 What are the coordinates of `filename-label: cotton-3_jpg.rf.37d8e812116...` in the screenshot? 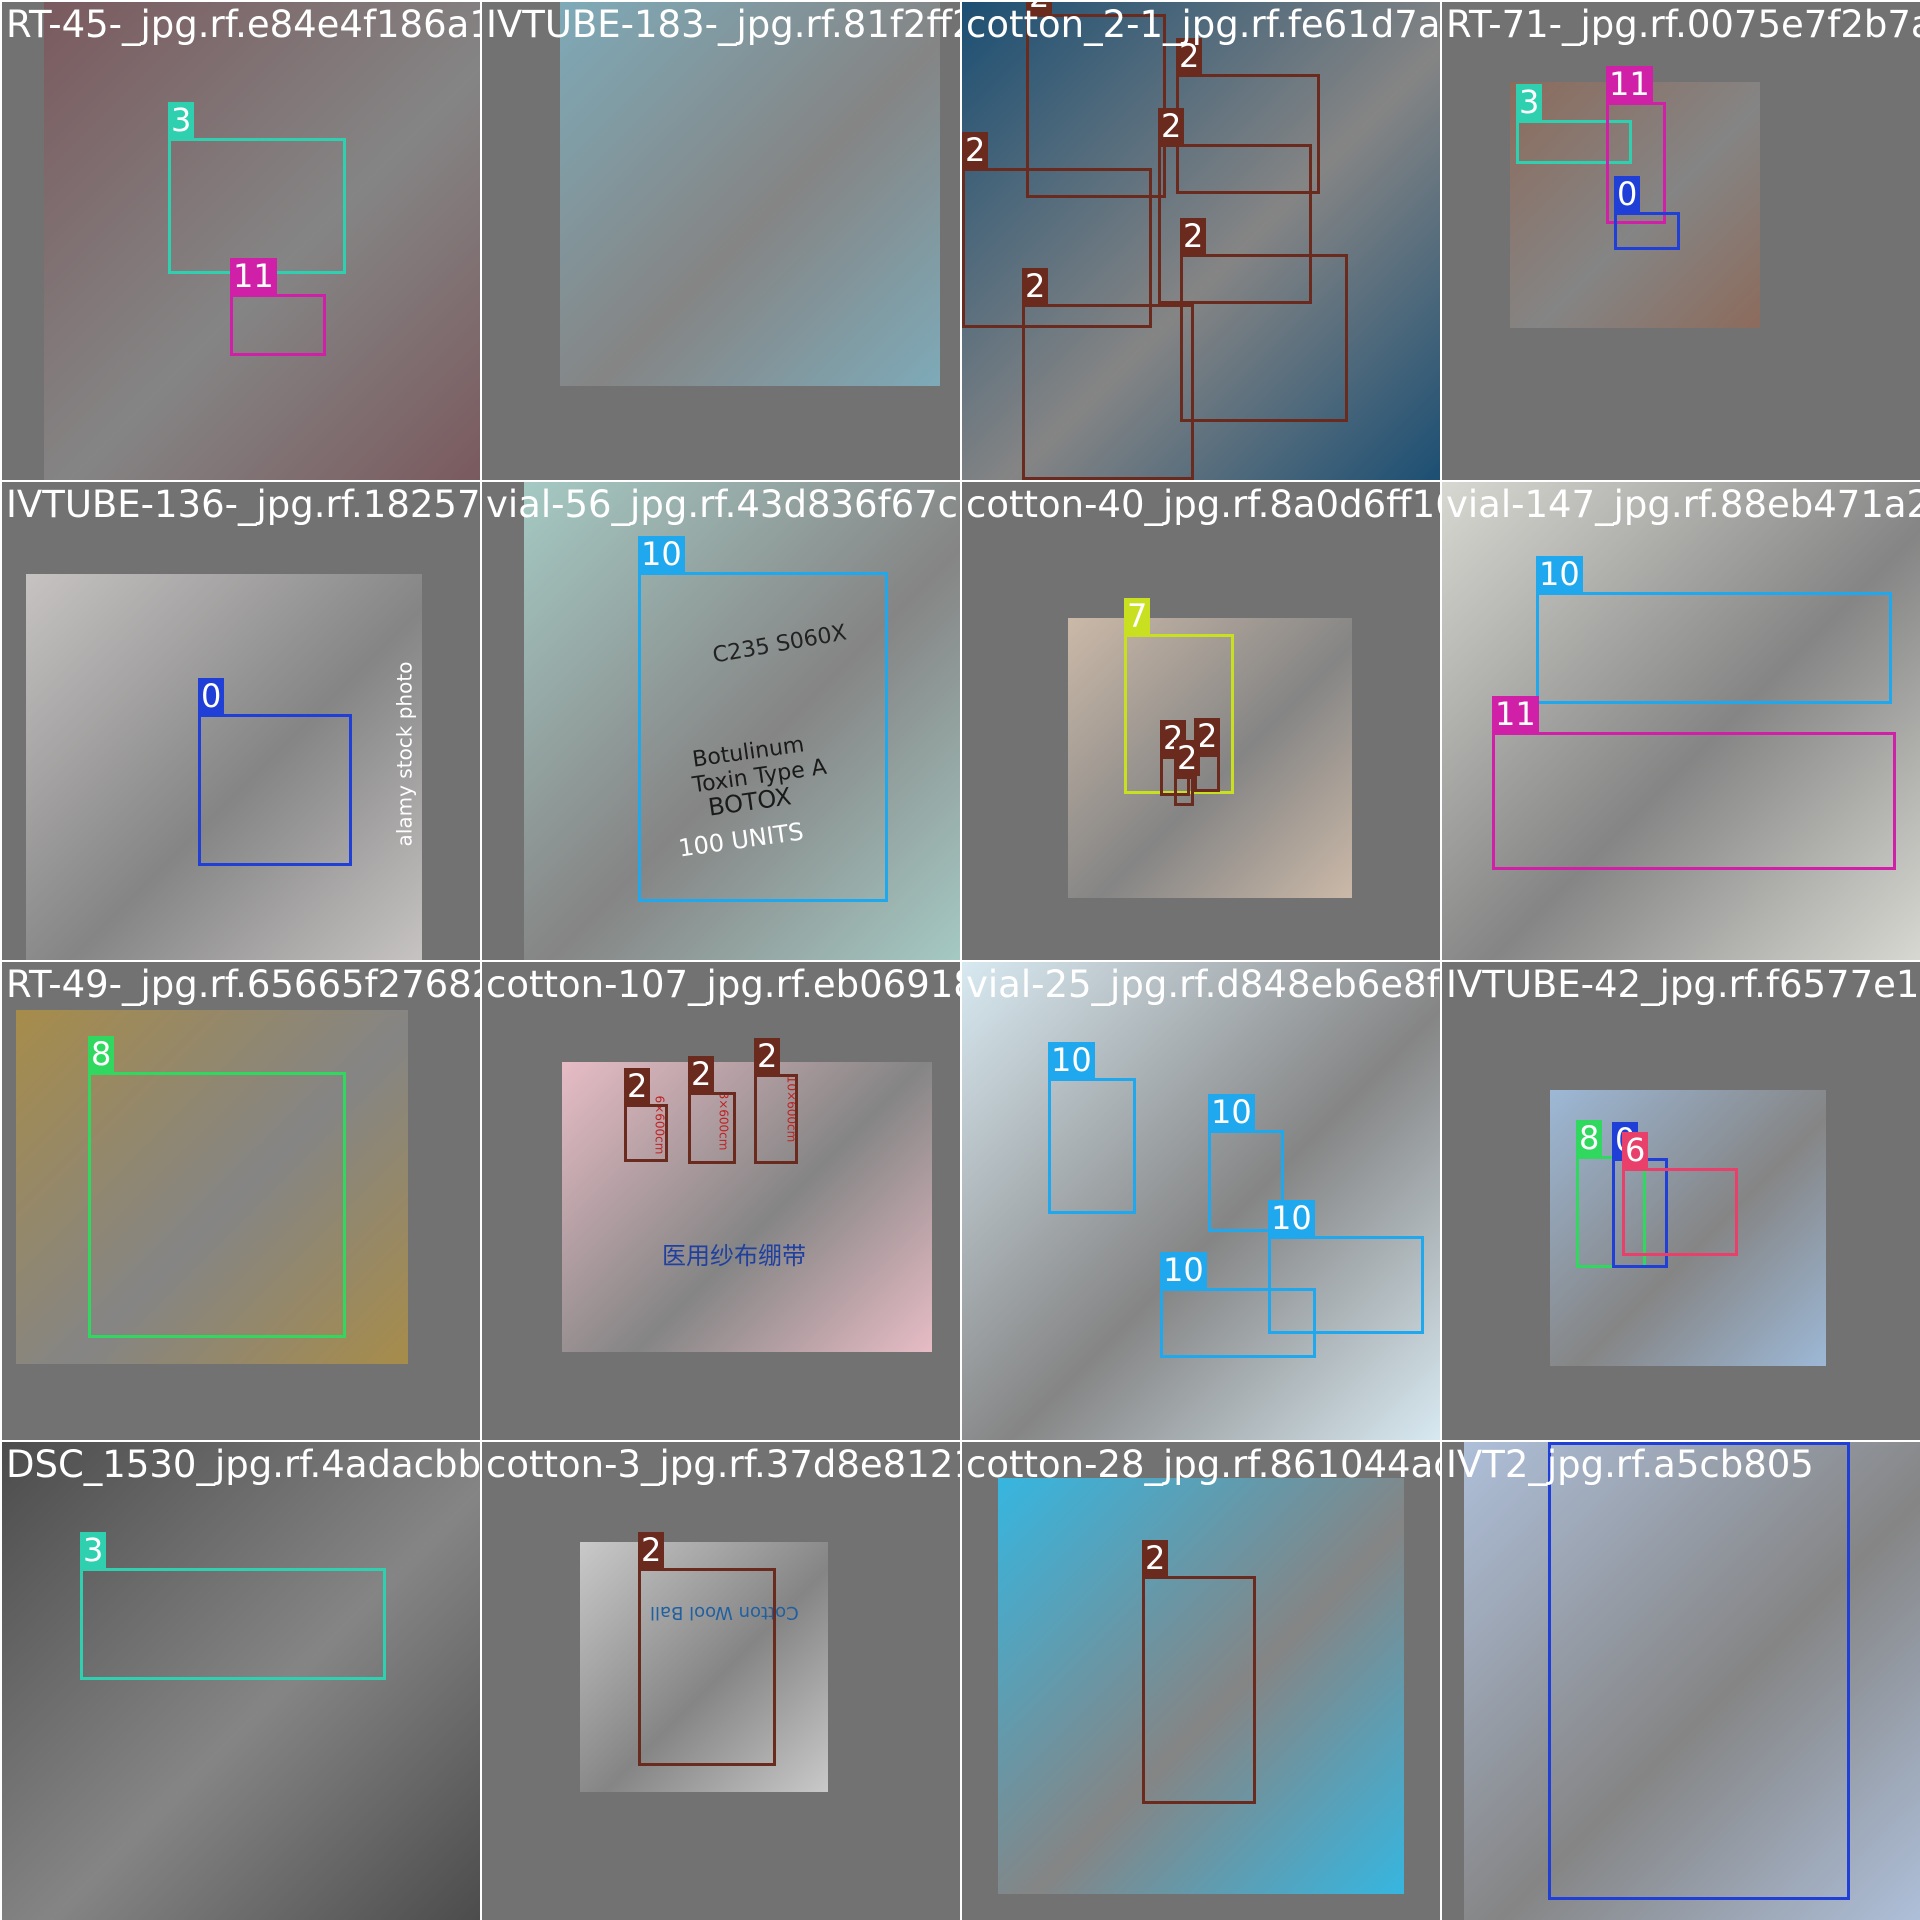 It's located at (723, 1464).